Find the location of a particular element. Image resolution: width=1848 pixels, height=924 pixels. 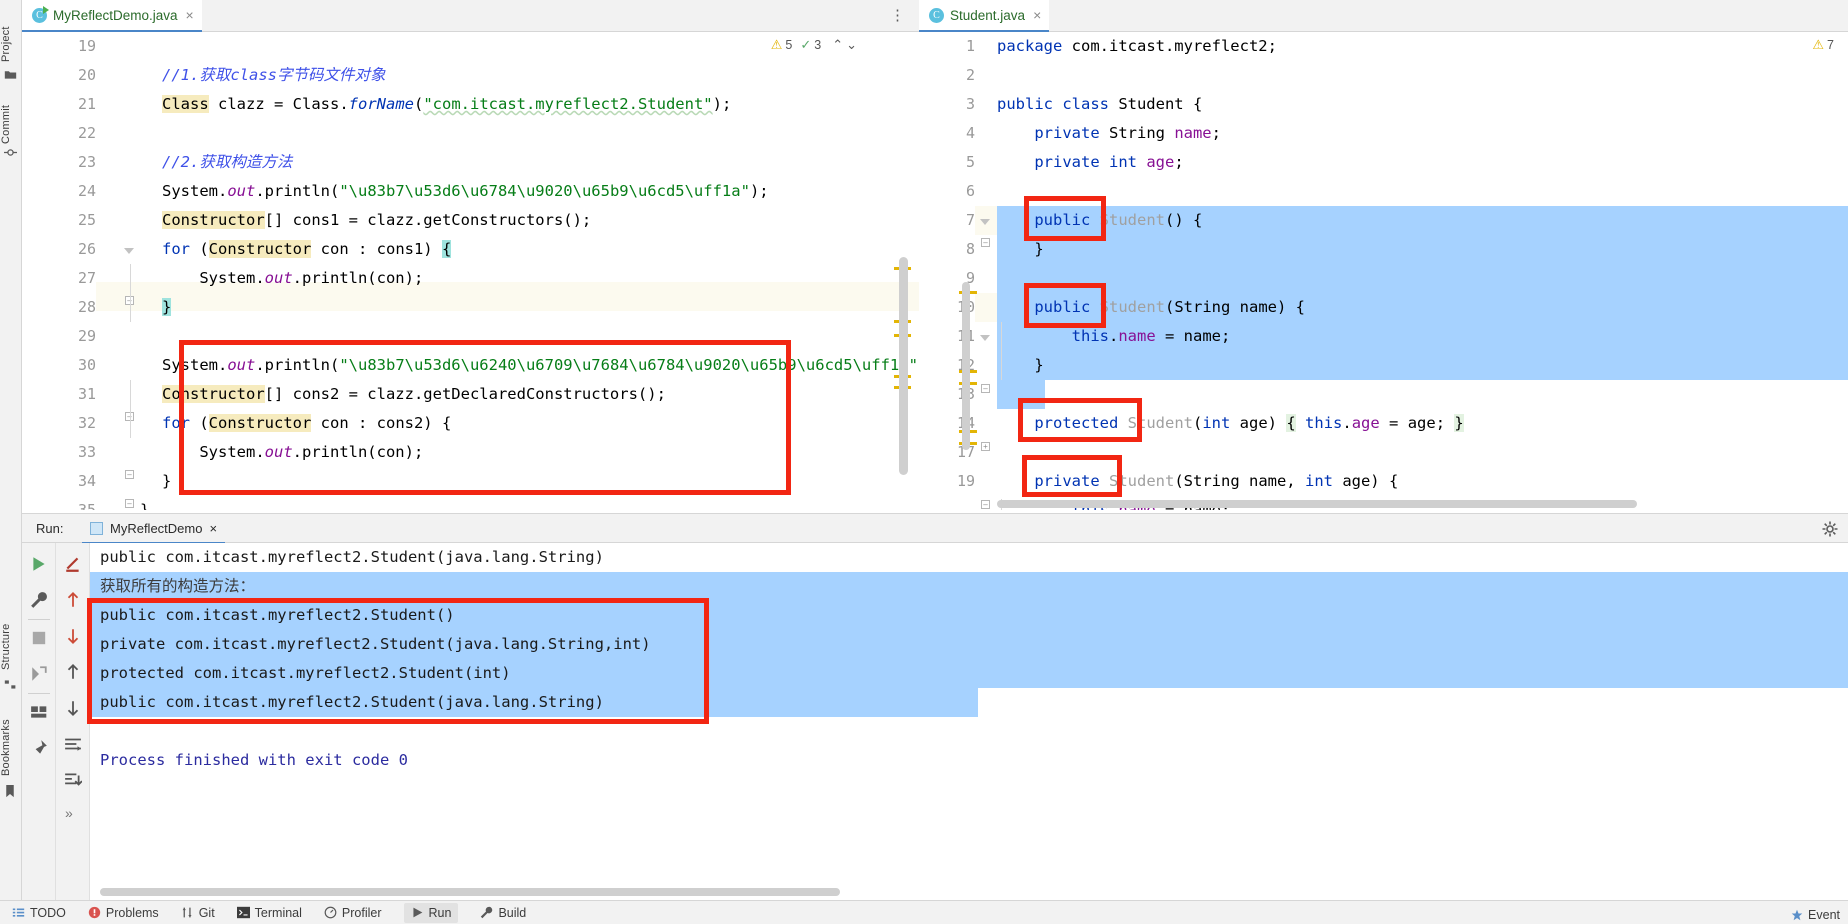

pin-icon is located at coordinates (39, 748).